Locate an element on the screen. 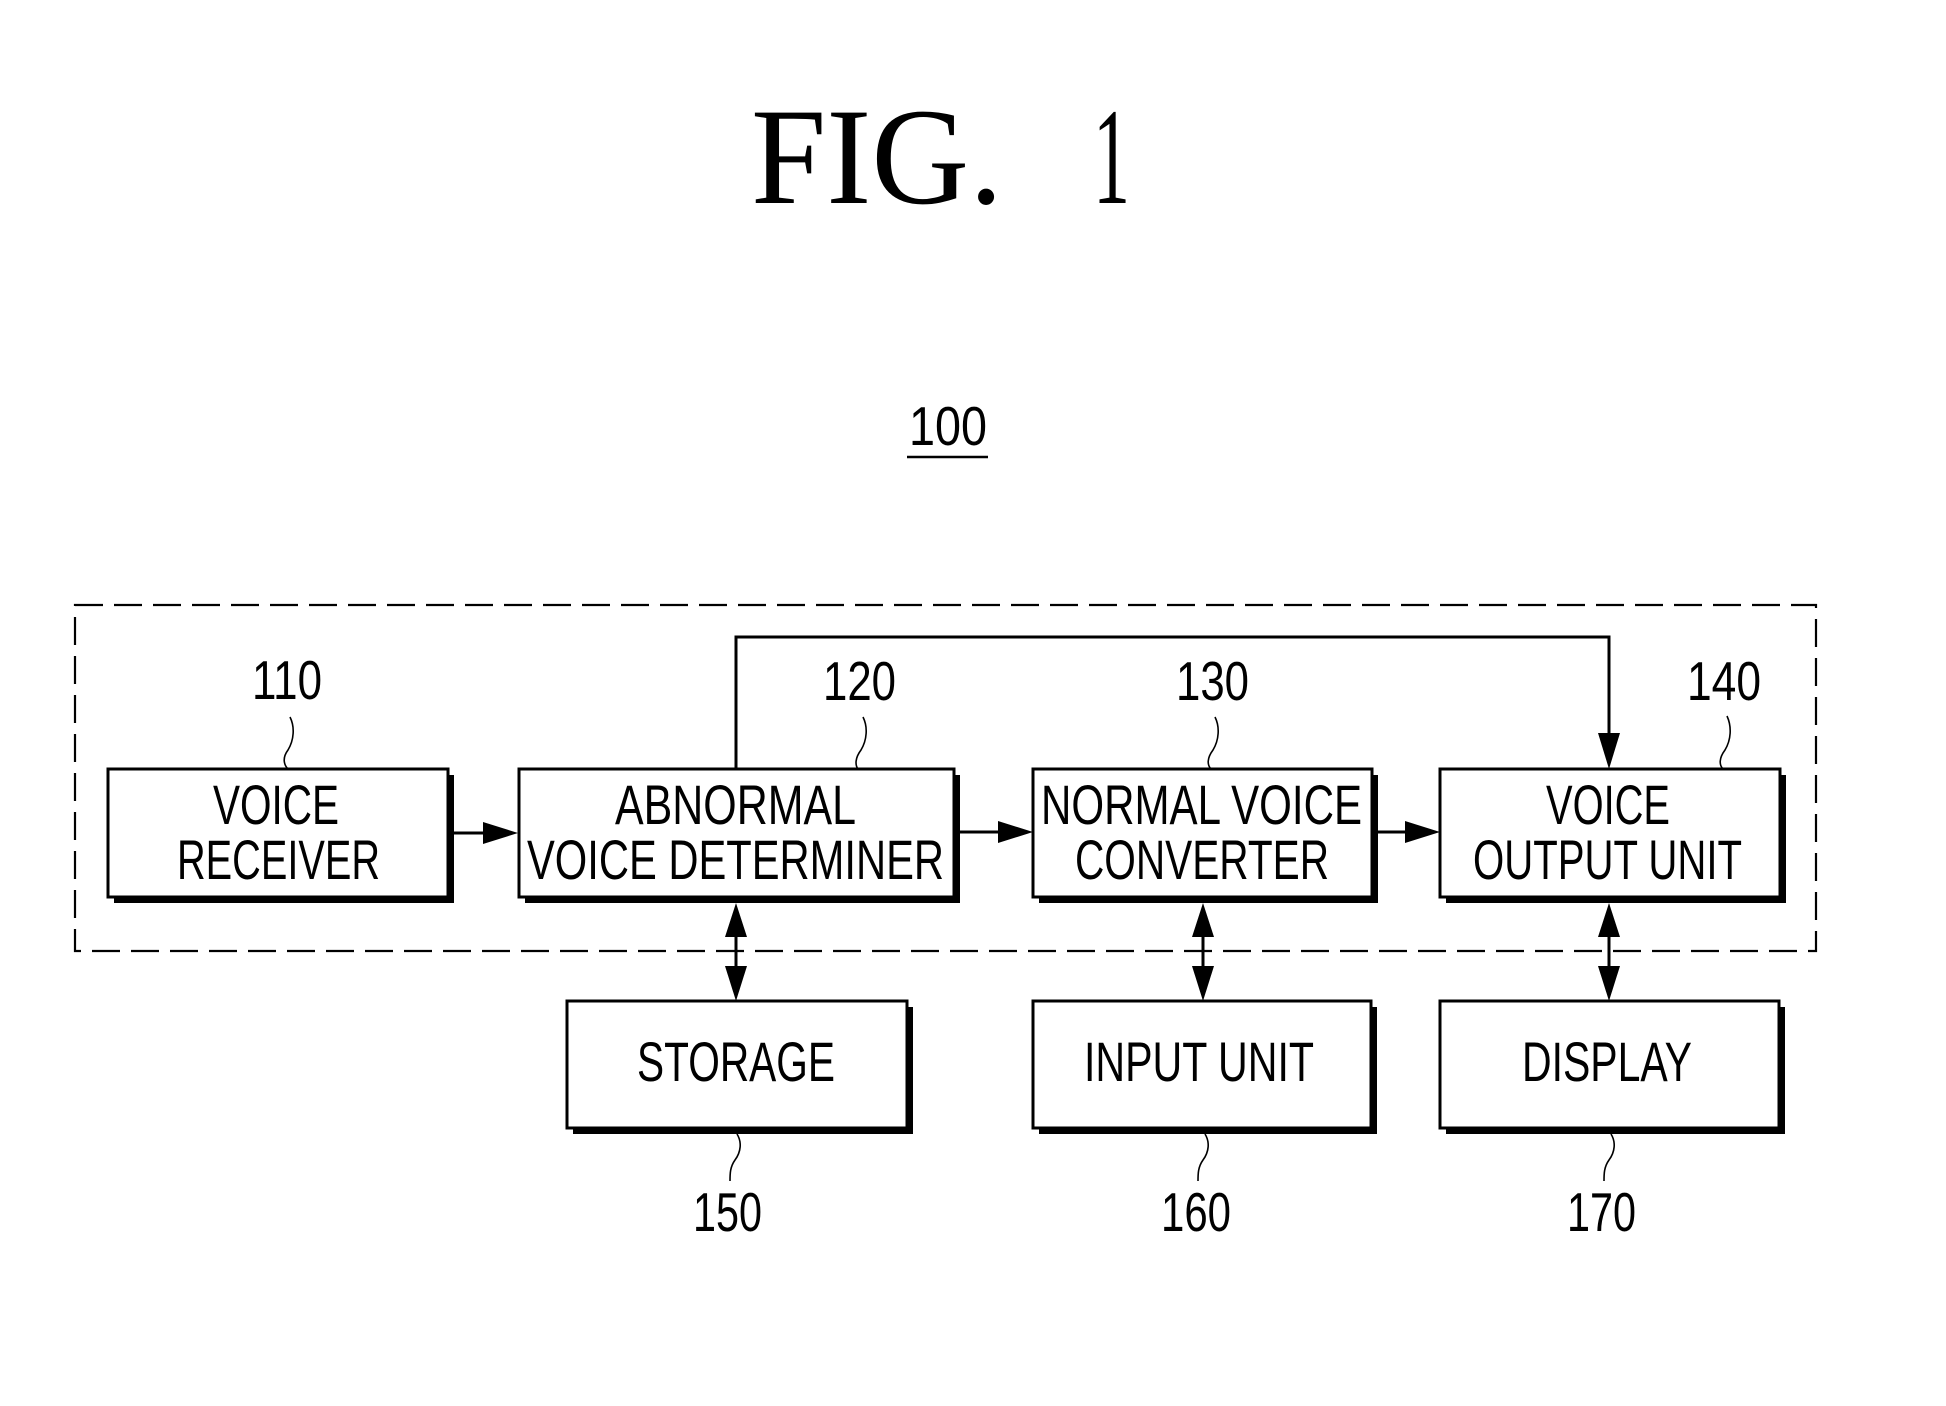  figure-title: FIG. 1 is located at coordinates (940, 156).